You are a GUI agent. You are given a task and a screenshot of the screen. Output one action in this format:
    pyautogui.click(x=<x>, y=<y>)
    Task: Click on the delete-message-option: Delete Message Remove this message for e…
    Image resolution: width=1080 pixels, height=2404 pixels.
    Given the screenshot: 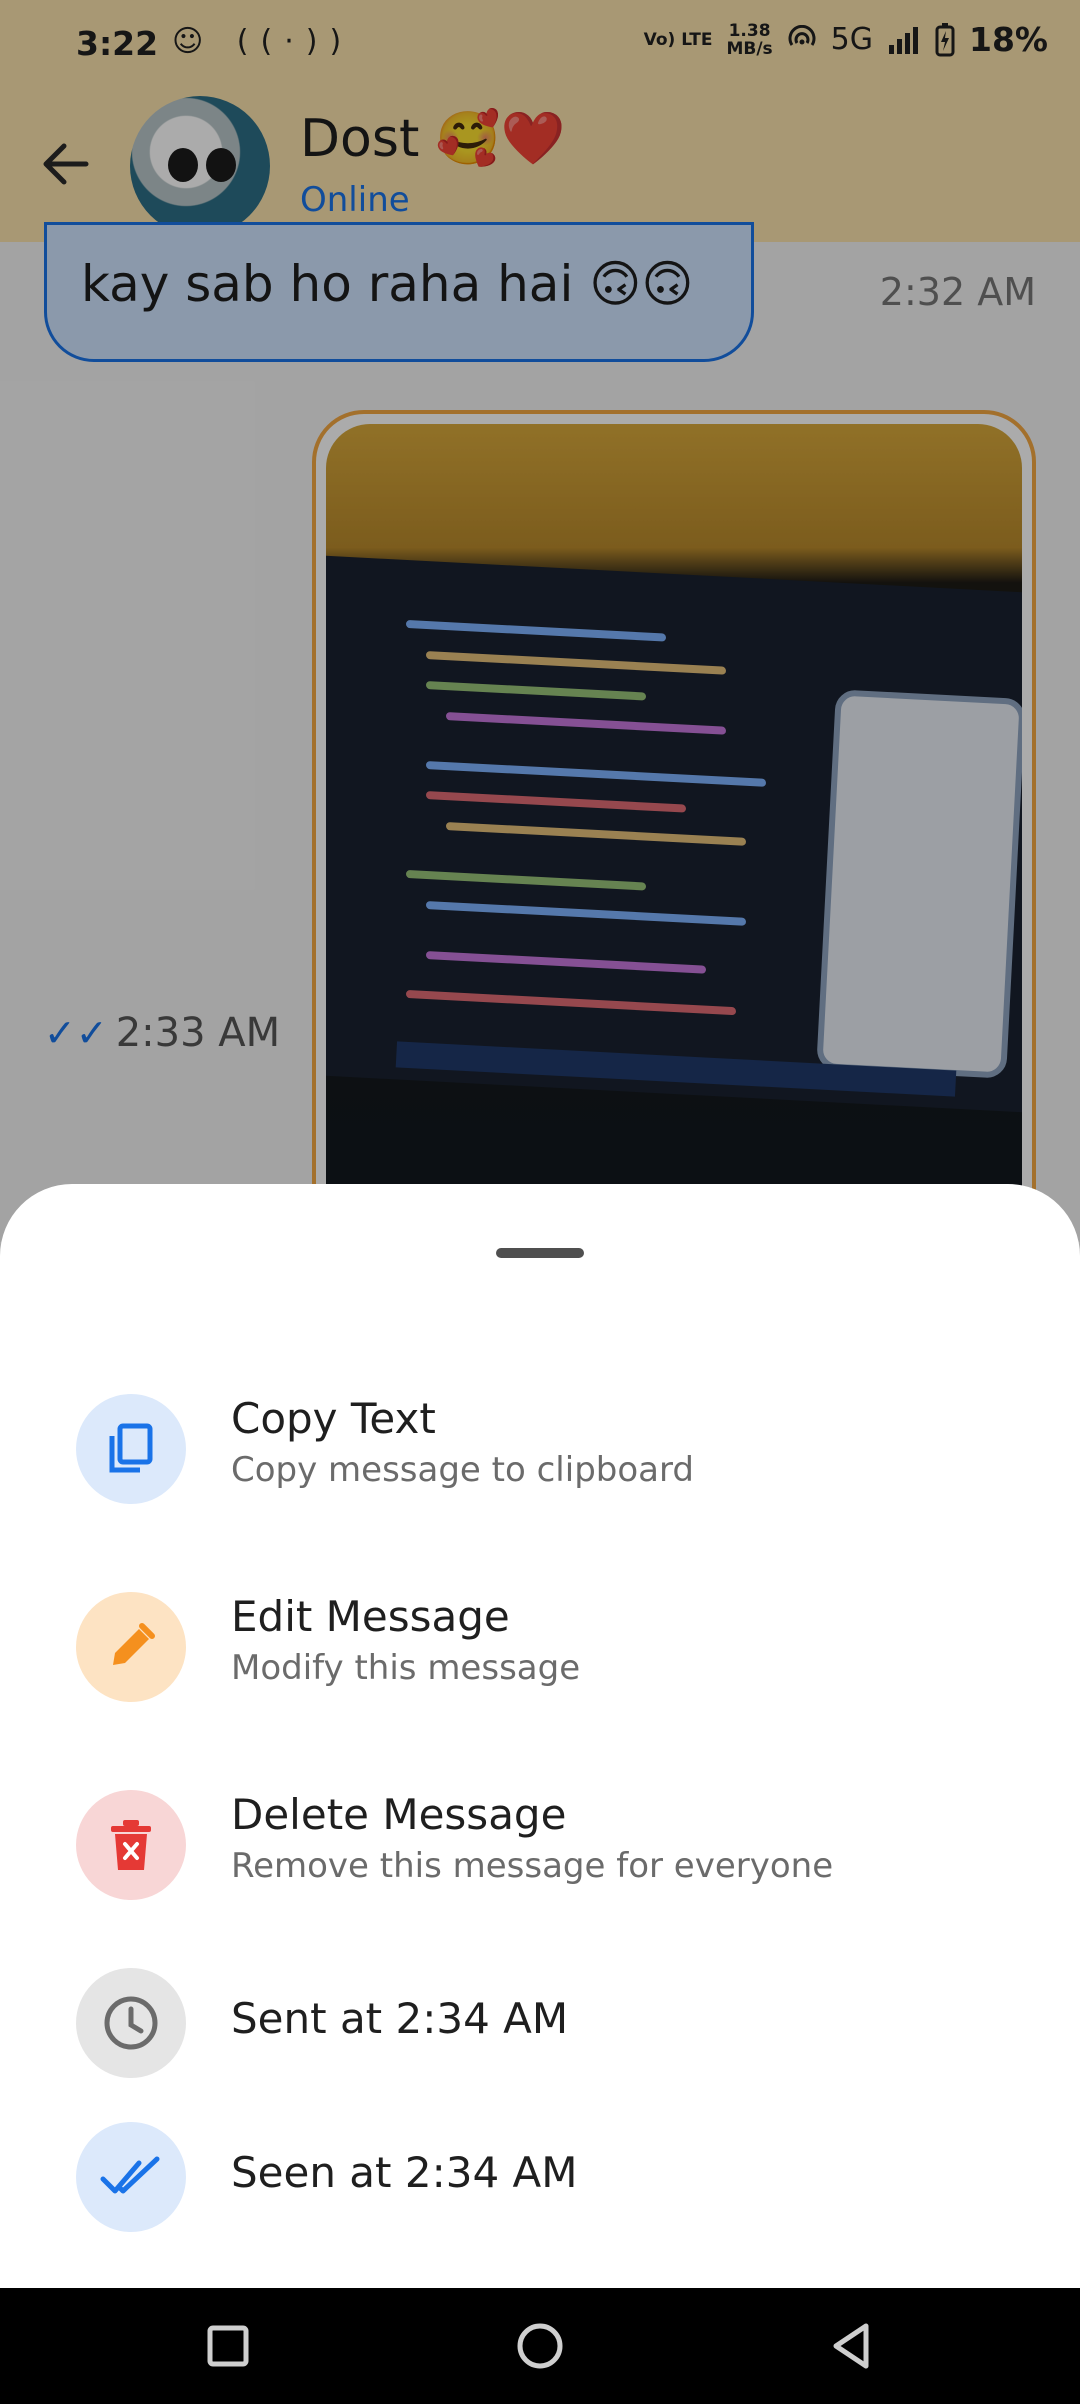 What is the action you would take?
    pyautogui.click(x=540, y=1850)
    